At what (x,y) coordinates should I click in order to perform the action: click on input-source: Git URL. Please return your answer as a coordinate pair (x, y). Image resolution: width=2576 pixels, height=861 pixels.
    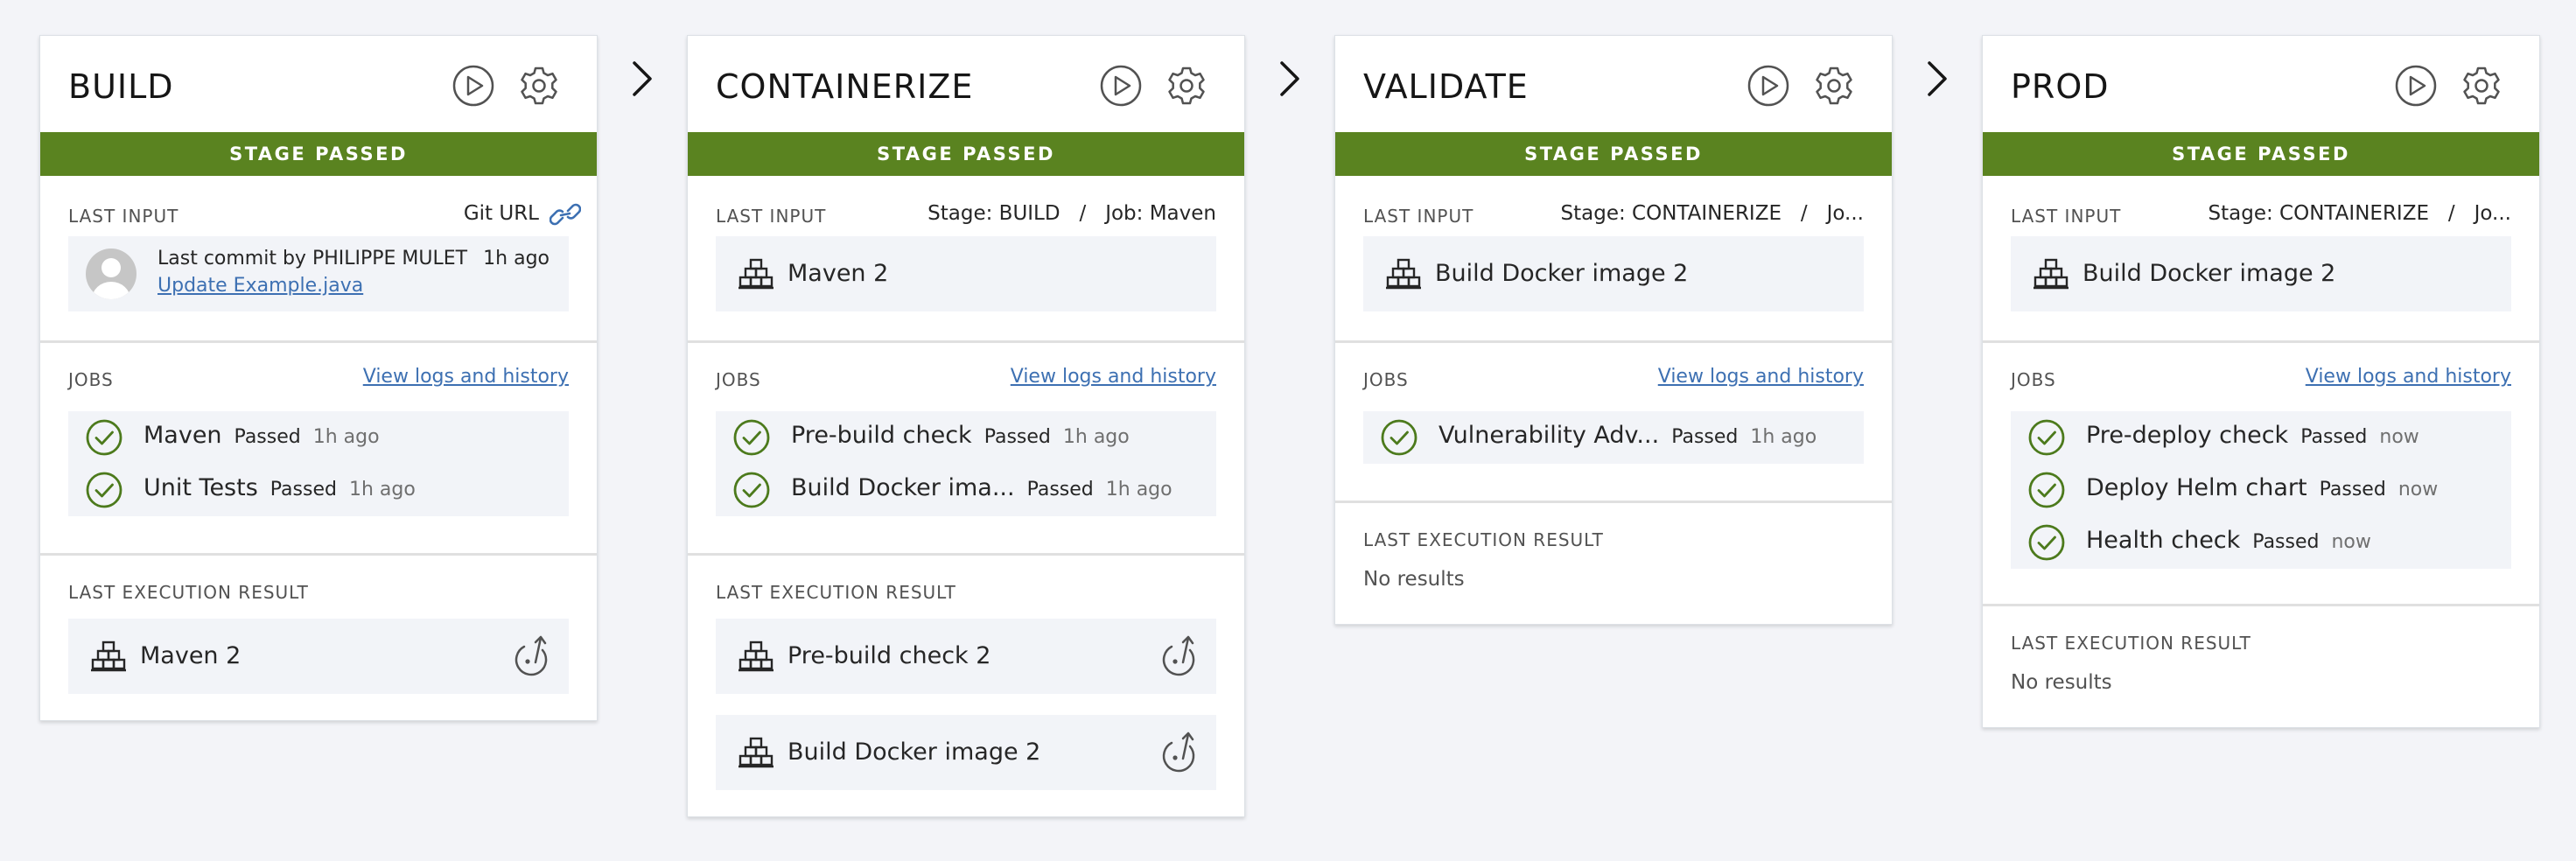
    Looking at the image, I should click on (501, 213).